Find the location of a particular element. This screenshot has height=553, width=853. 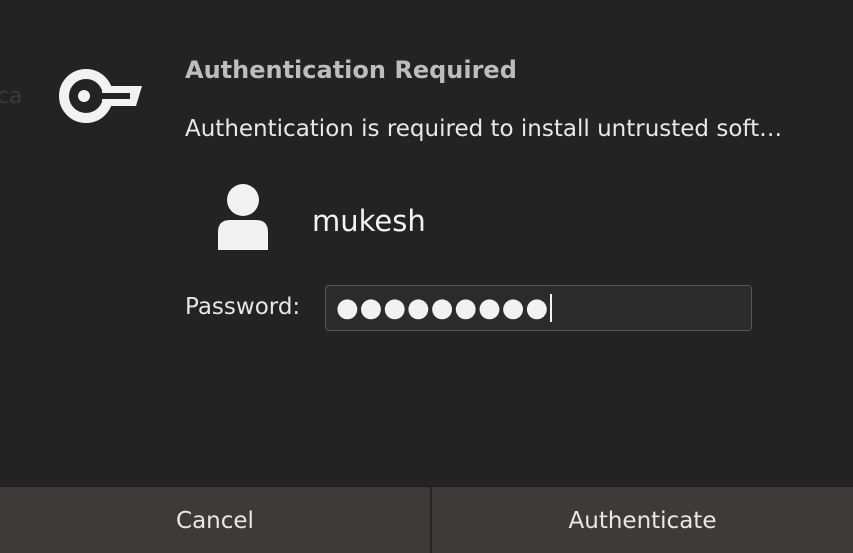

cancel-button: Cancel is located at coordinates (216, 520).